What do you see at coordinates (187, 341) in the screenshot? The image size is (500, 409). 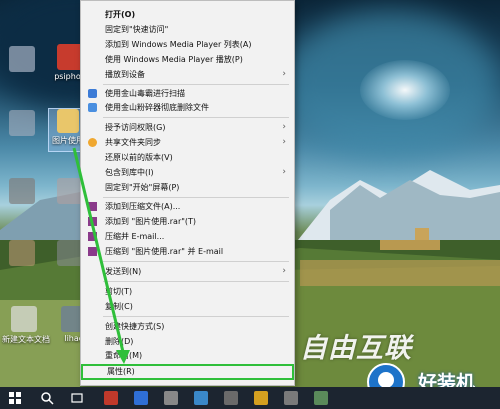 I see `menu-item-delete: 删除(D)` at bounding box center [187, 341].